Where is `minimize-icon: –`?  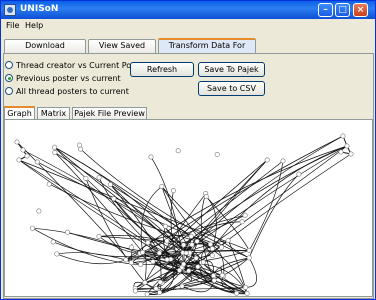
minimize-icon: – is located at coordinates (325, 10).